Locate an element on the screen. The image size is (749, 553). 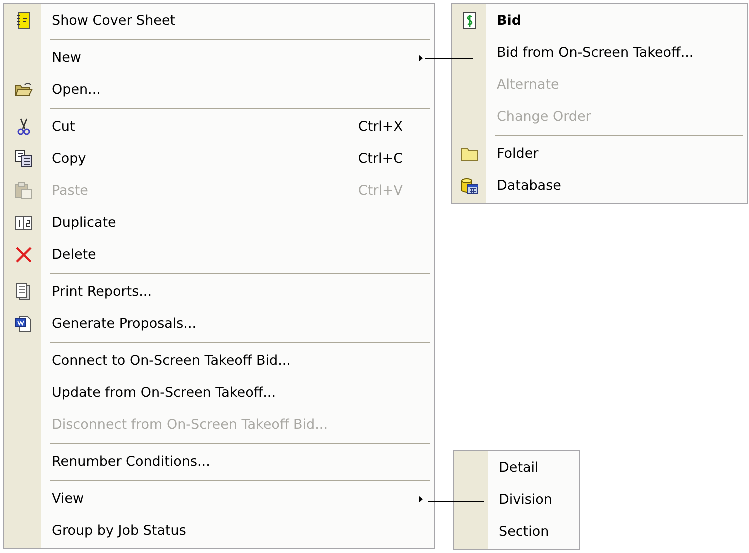
shortcut-text: Ctrl+X is located at coordinates (381, 127).